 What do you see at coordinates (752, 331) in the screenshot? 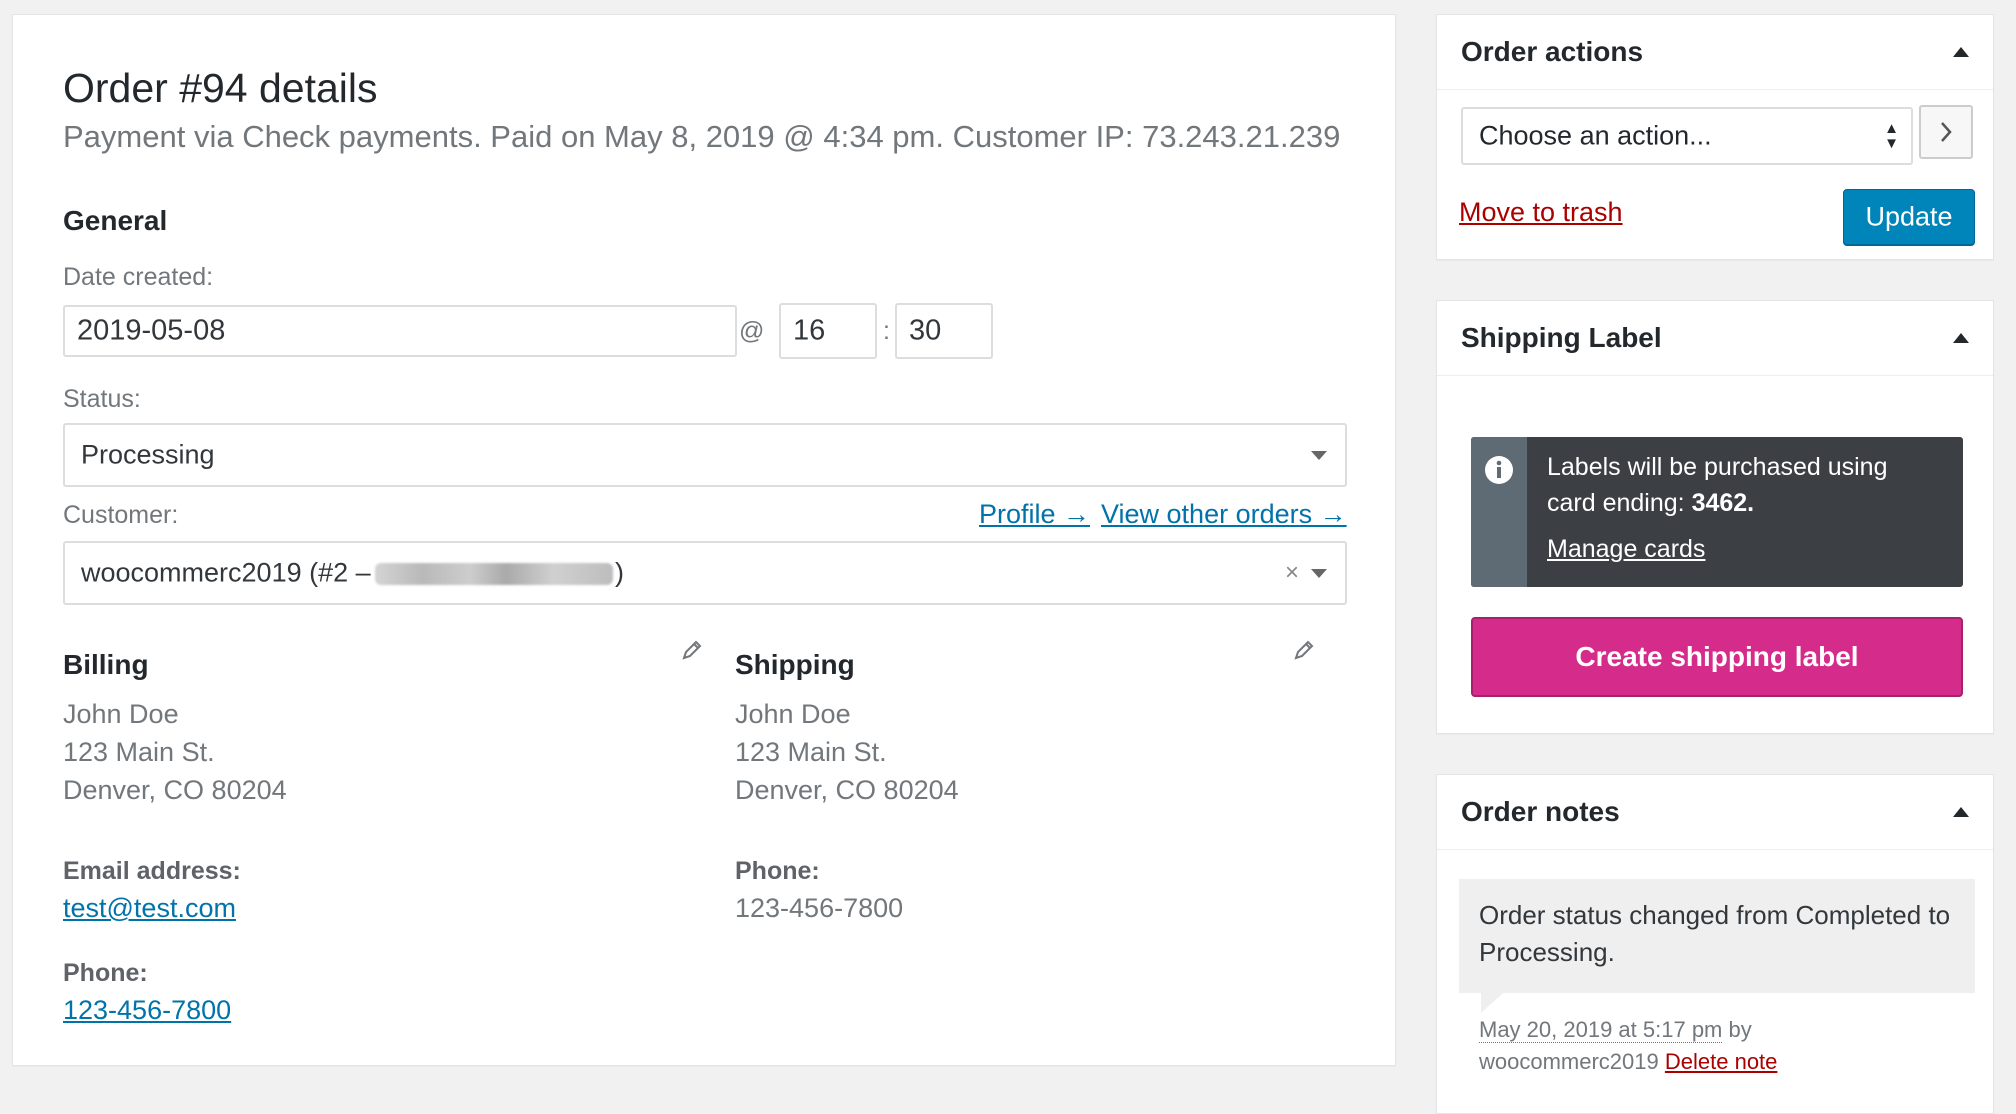
I see `at-symbol: @` at bounding box center [752, 331].